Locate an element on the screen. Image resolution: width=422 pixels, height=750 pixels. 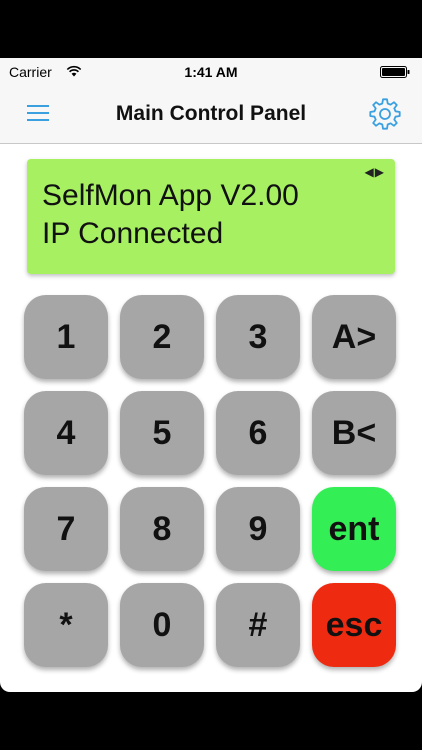
key-6: 6 is located at coordinates (258, 433).